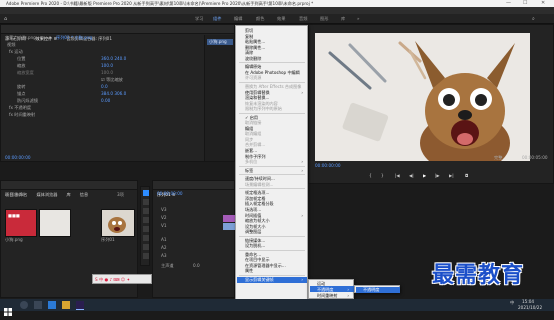  Describe the element at coordinates (47, 38) in the screenshot. I see `tab-effect-controls: 效果控件 ≡` at that location.